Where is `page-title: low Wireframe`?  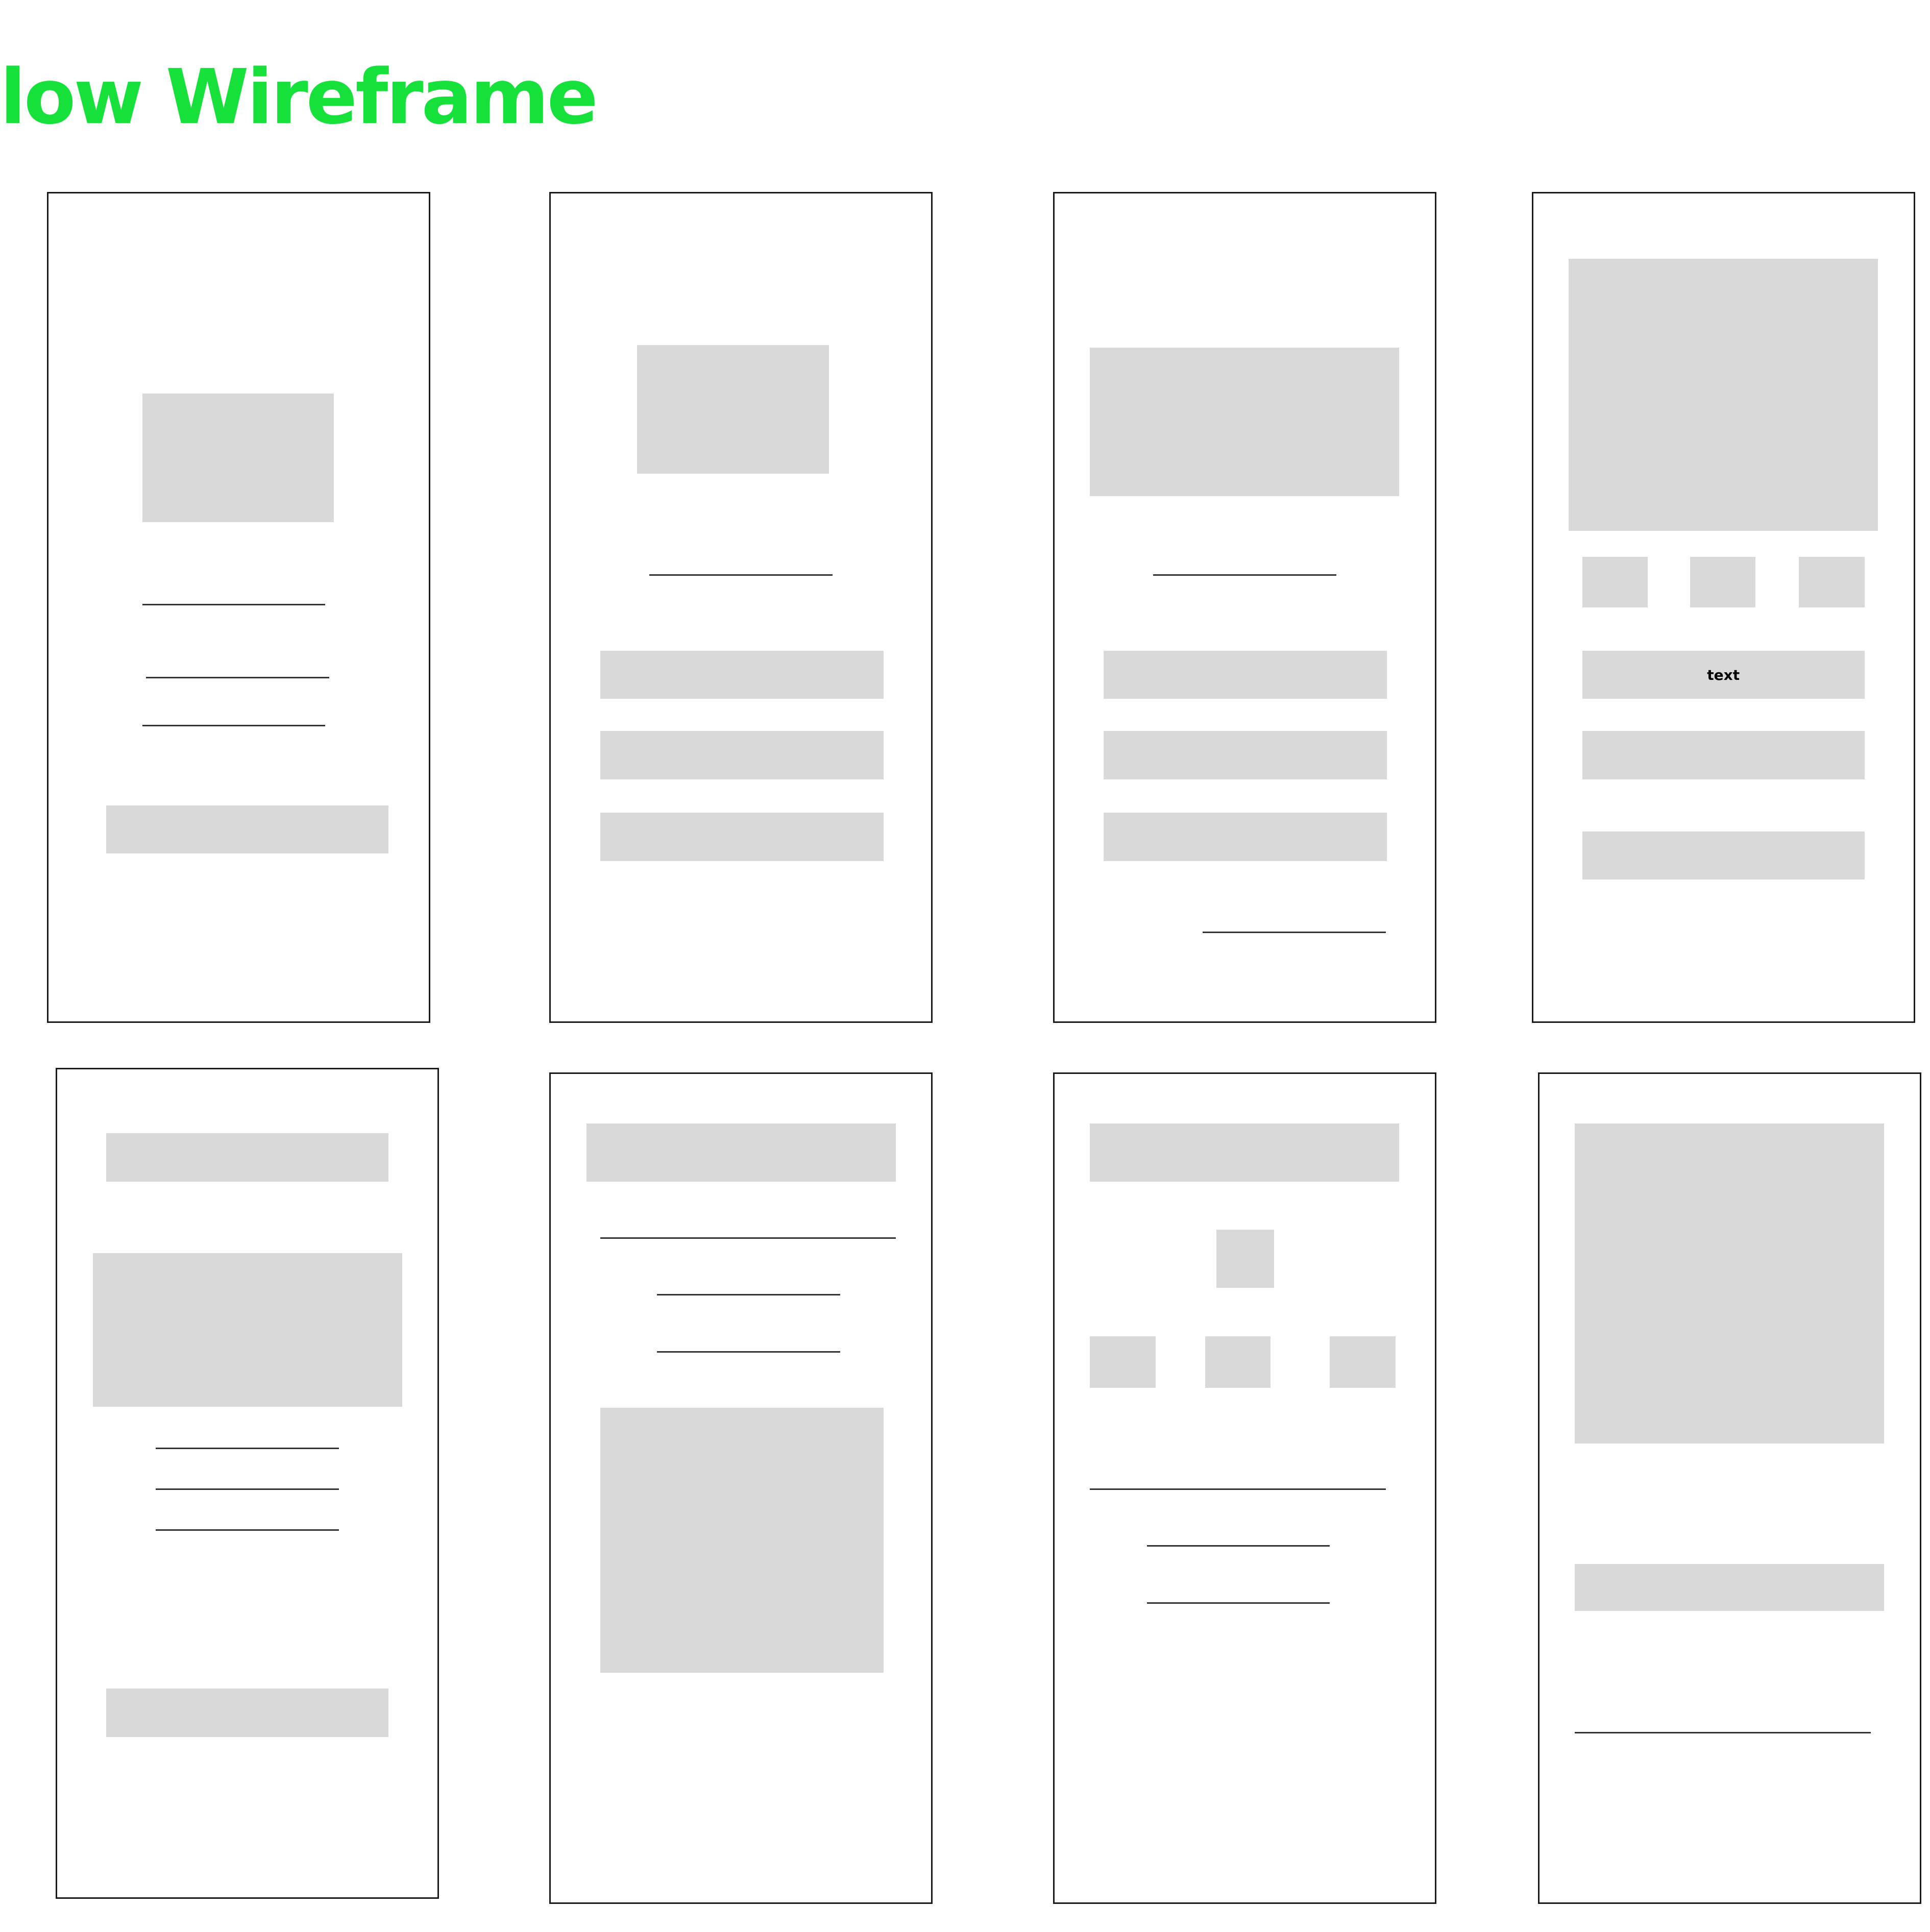 page-title: low Wireframe is located at coordinates (298, 97).